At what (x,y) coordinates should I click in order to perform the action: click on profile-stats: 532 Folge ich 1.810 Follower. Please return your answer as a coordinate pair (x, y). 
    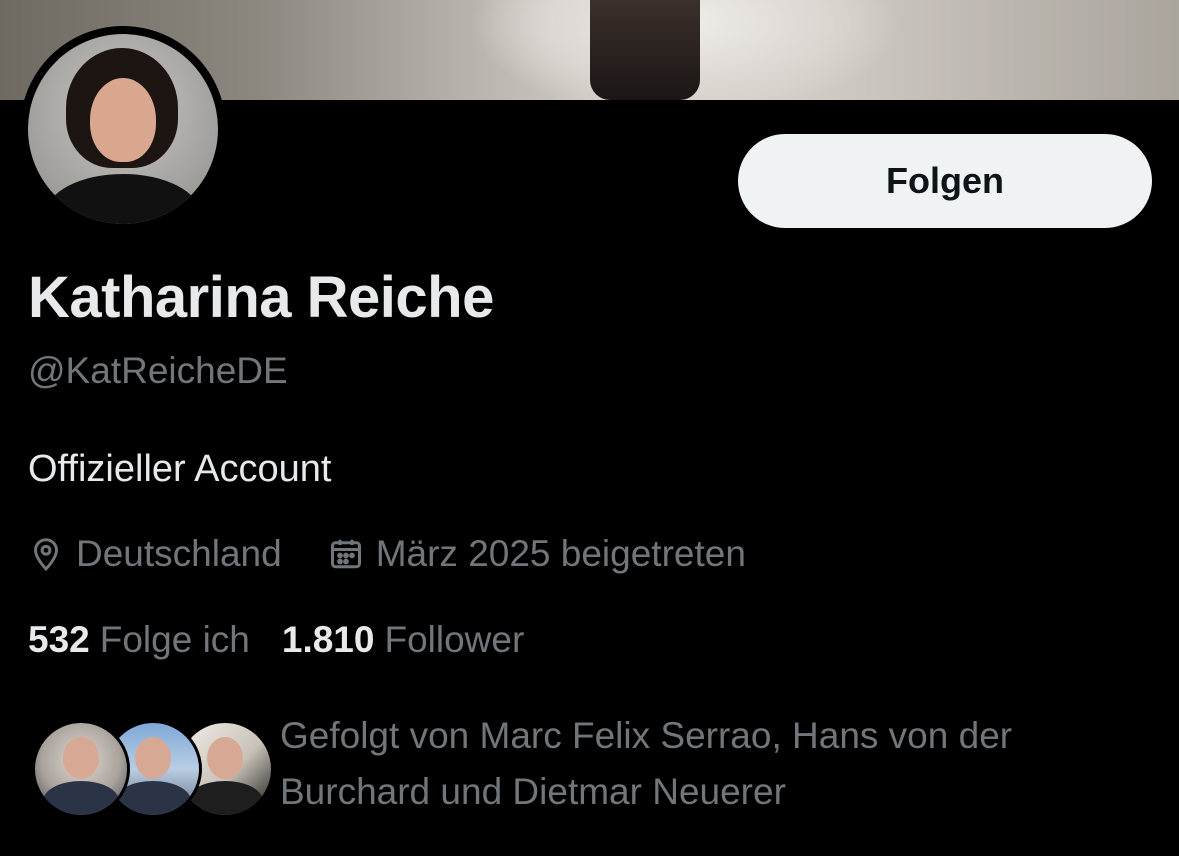
    Looking at the image, I should click on (276, 640).